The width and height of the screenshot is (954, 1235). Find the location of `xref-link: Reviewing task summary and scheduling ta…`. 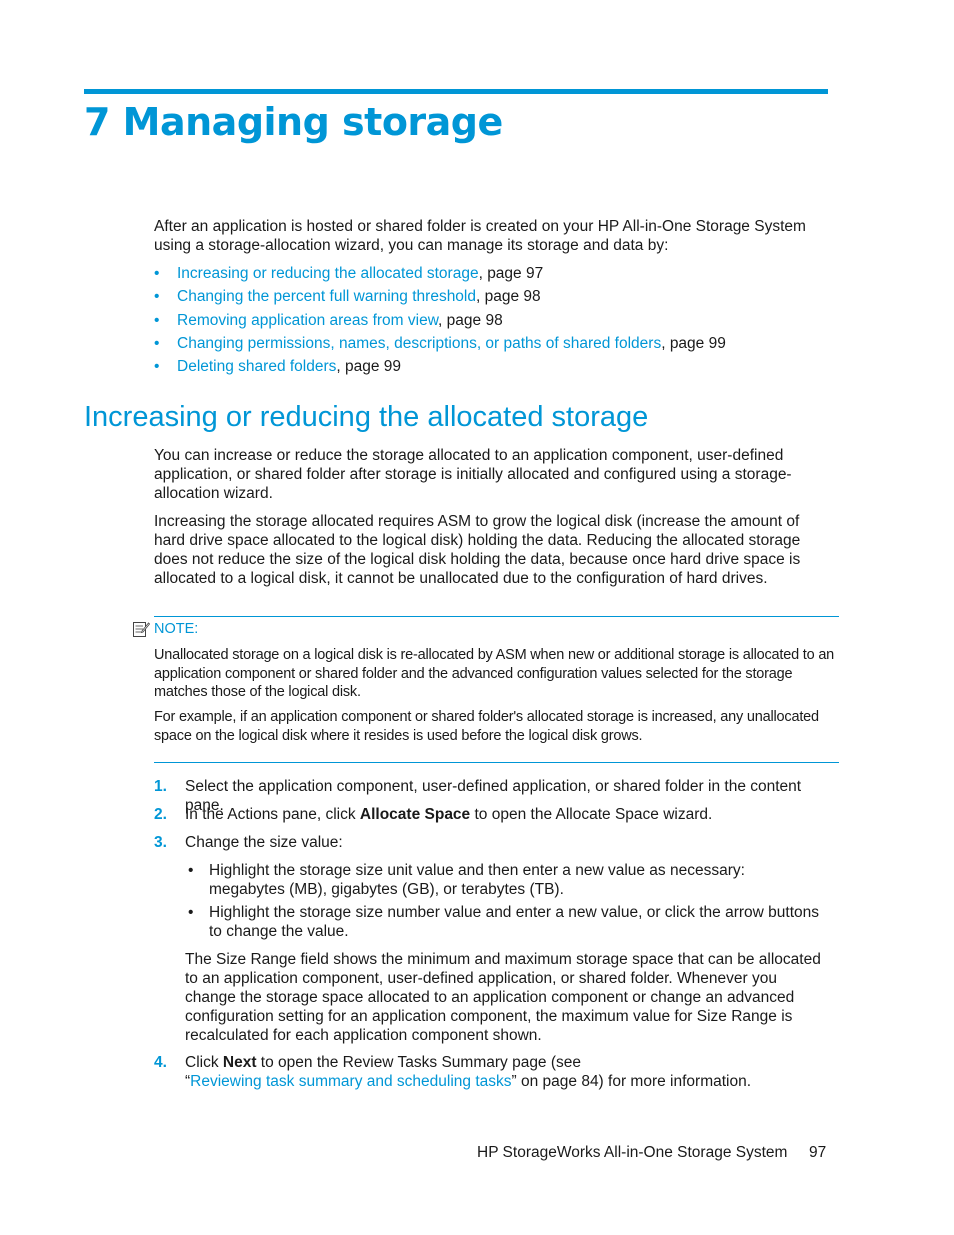

xref-link: Reviewing task summary and scheduling ta… is located at coordinates (350, 1081).